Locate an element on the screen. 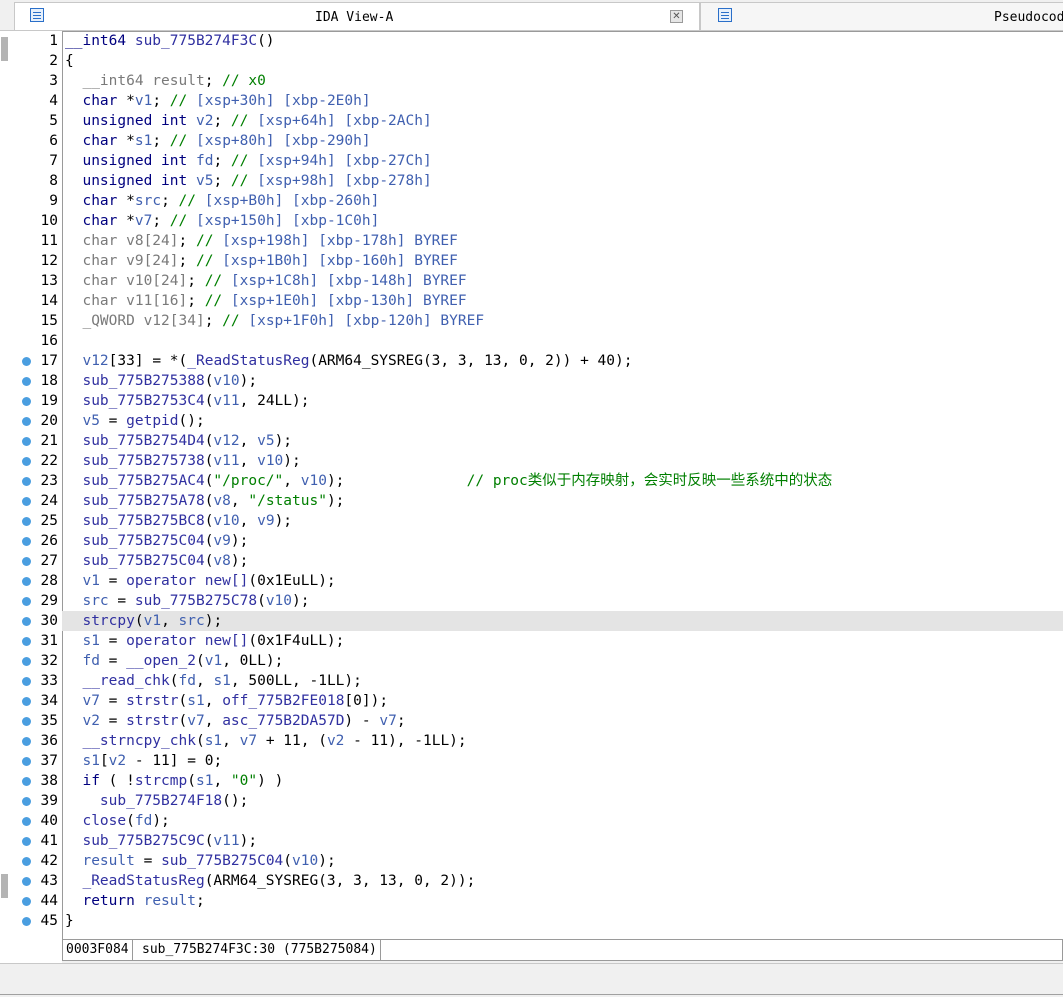 This screenshot has width=1063, height=997. code-token: result is located at coordinates (108, 861).